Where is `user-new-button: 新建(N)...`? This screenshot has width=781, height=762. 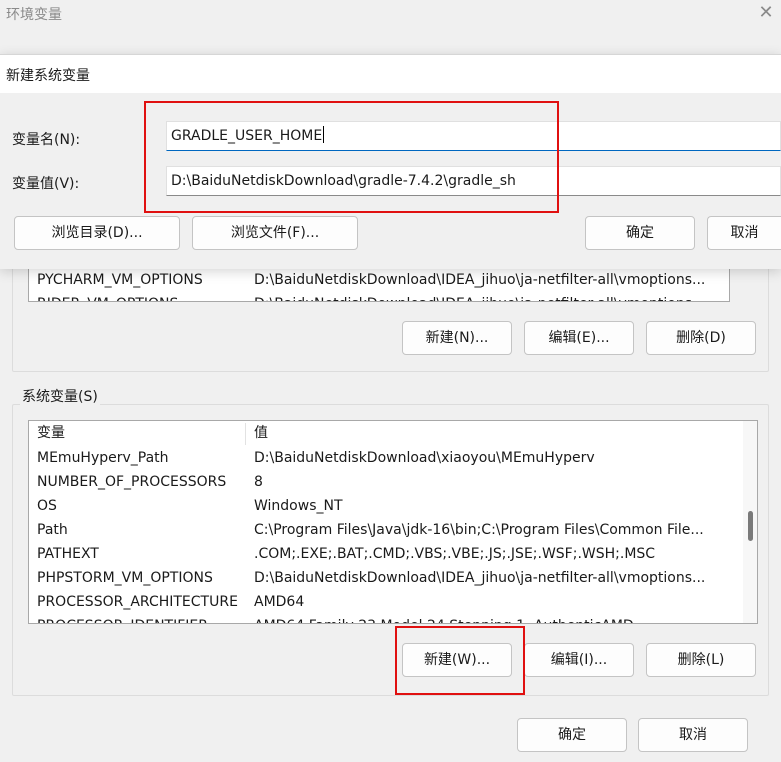
user-new-button: 新建(N)... is located at coordinates (457, 338).